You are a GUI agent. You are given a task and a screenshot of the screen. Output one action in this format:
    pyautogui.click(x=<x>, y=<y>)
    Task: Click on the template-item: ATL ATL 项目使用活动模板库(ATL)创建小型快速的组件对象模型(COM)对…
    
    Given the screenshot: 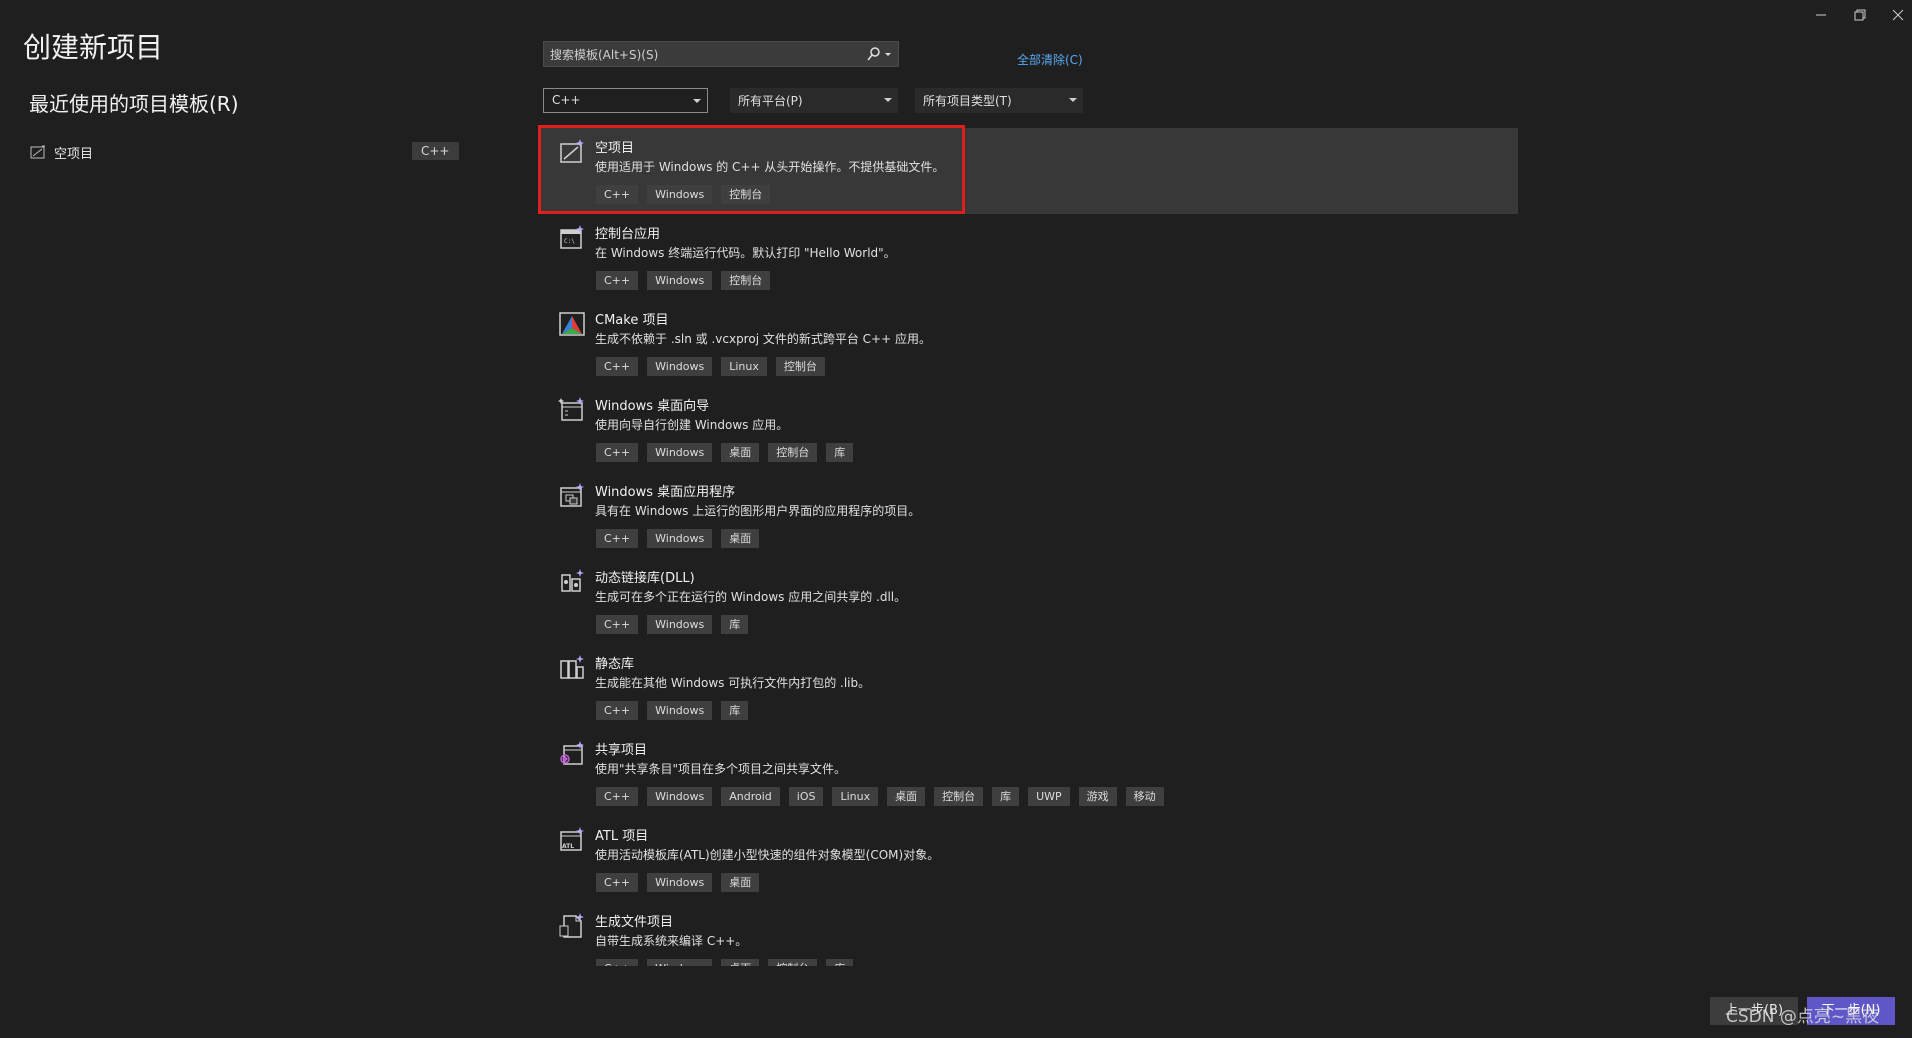 What is the action you would take?
    pyautogui.click(x=1028, y=859)
    